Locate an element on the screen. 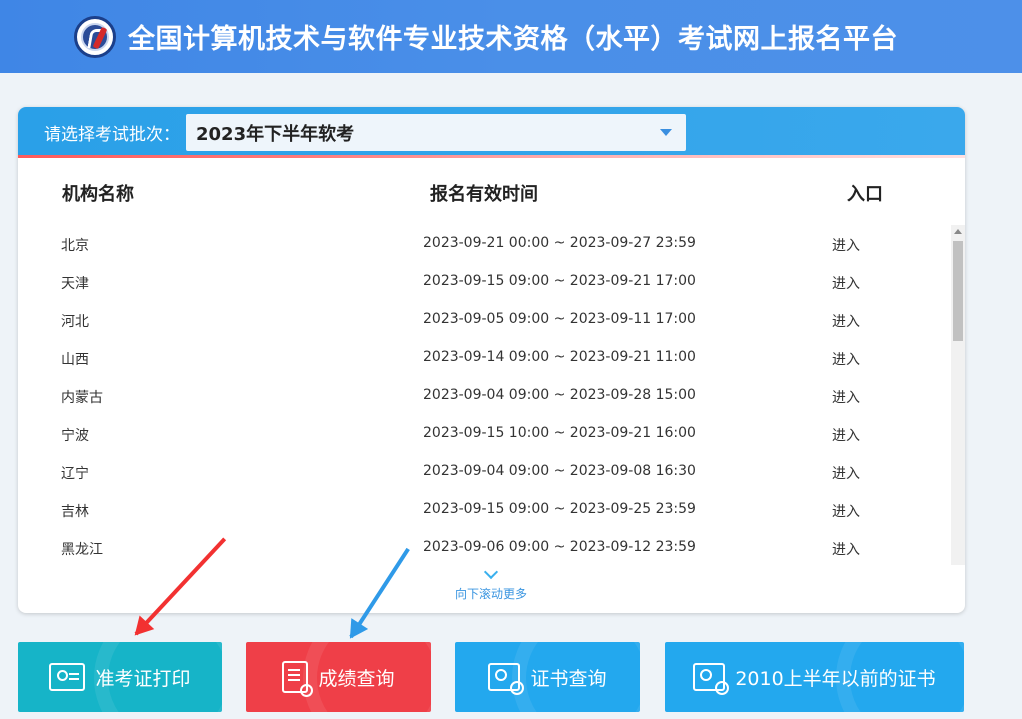  institution-name: 宁波 is located at coordinates (75, 436).